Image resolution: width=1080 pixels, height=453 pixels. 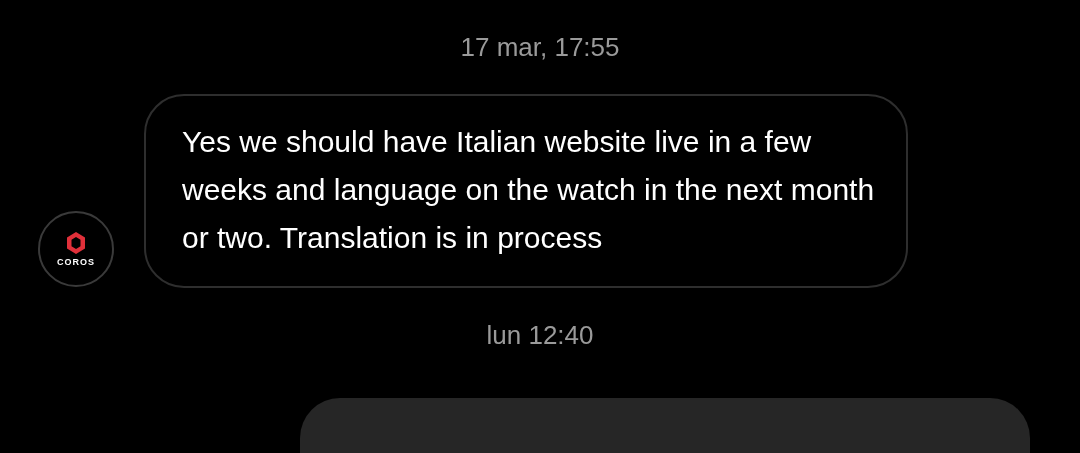 I want to click on hexagon-logo-icon, so click(x=76, y=243).